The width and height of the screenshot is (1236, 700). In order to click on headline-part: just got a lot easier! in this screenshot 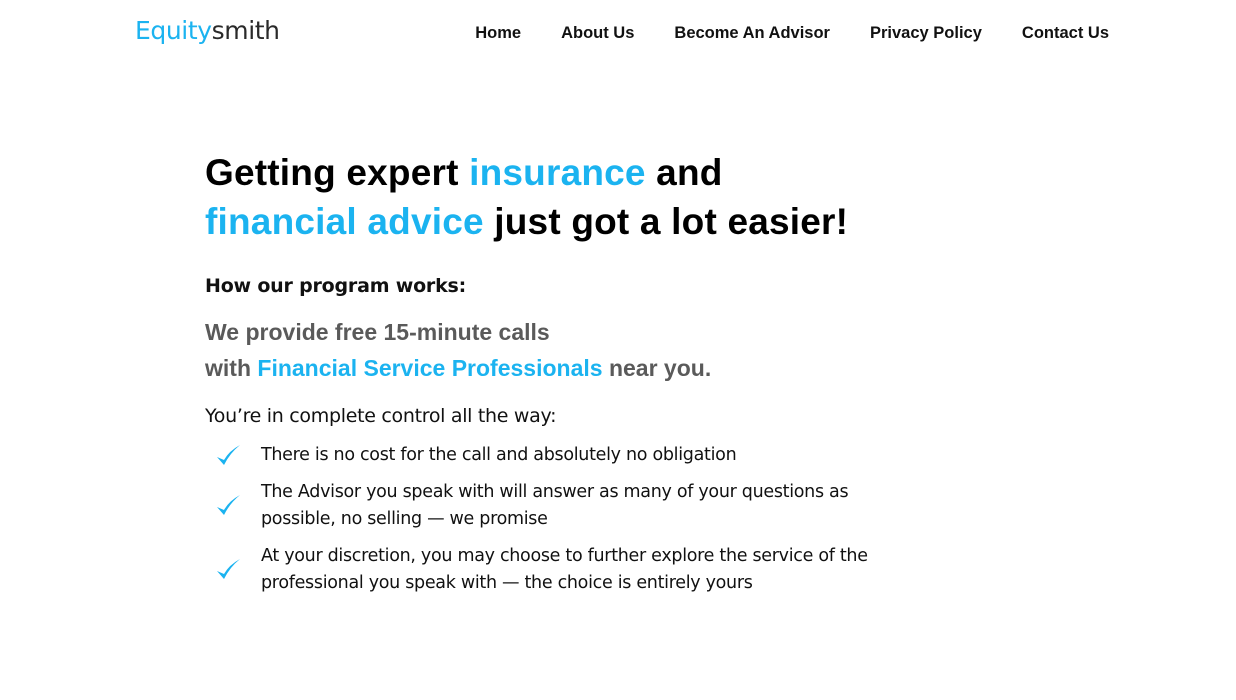, I will do `click(666, 221)`.